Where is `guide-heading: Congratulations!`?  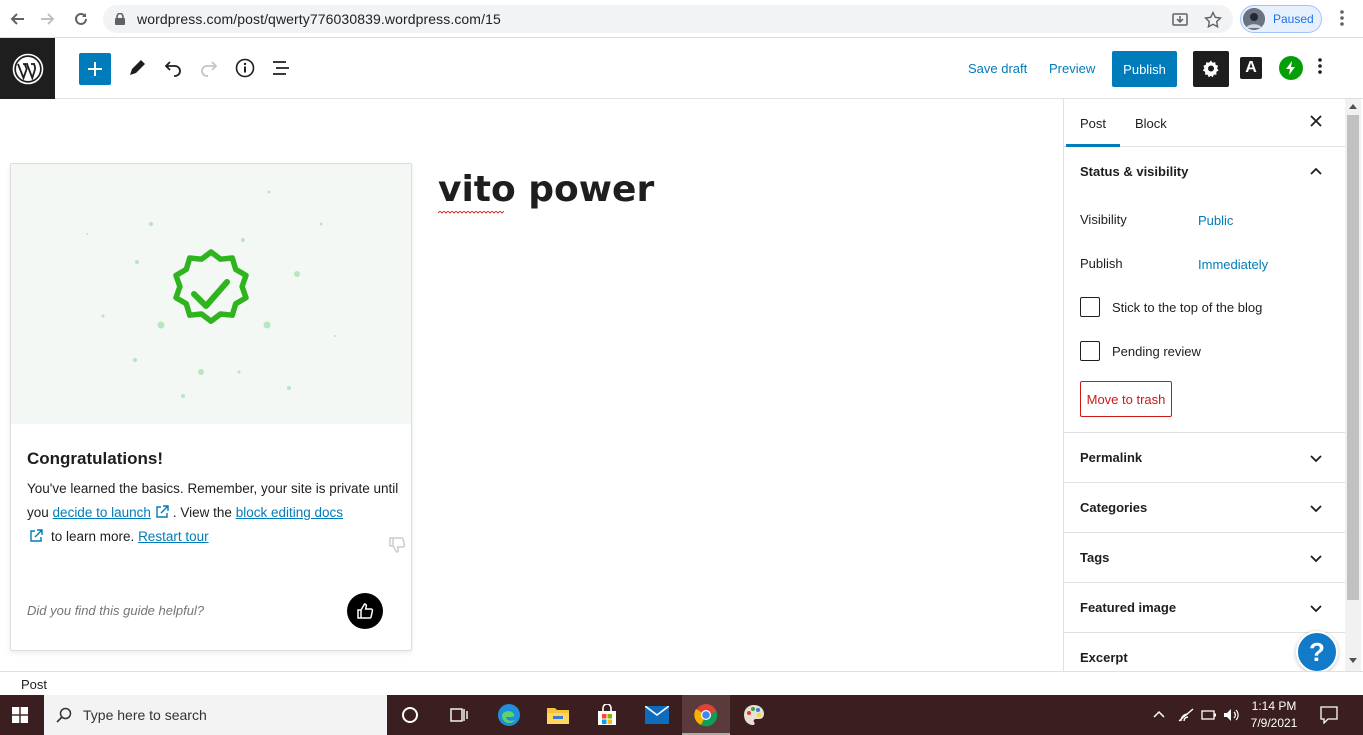 guide-heading: Congratulations! is located at coordinates (95, 458).